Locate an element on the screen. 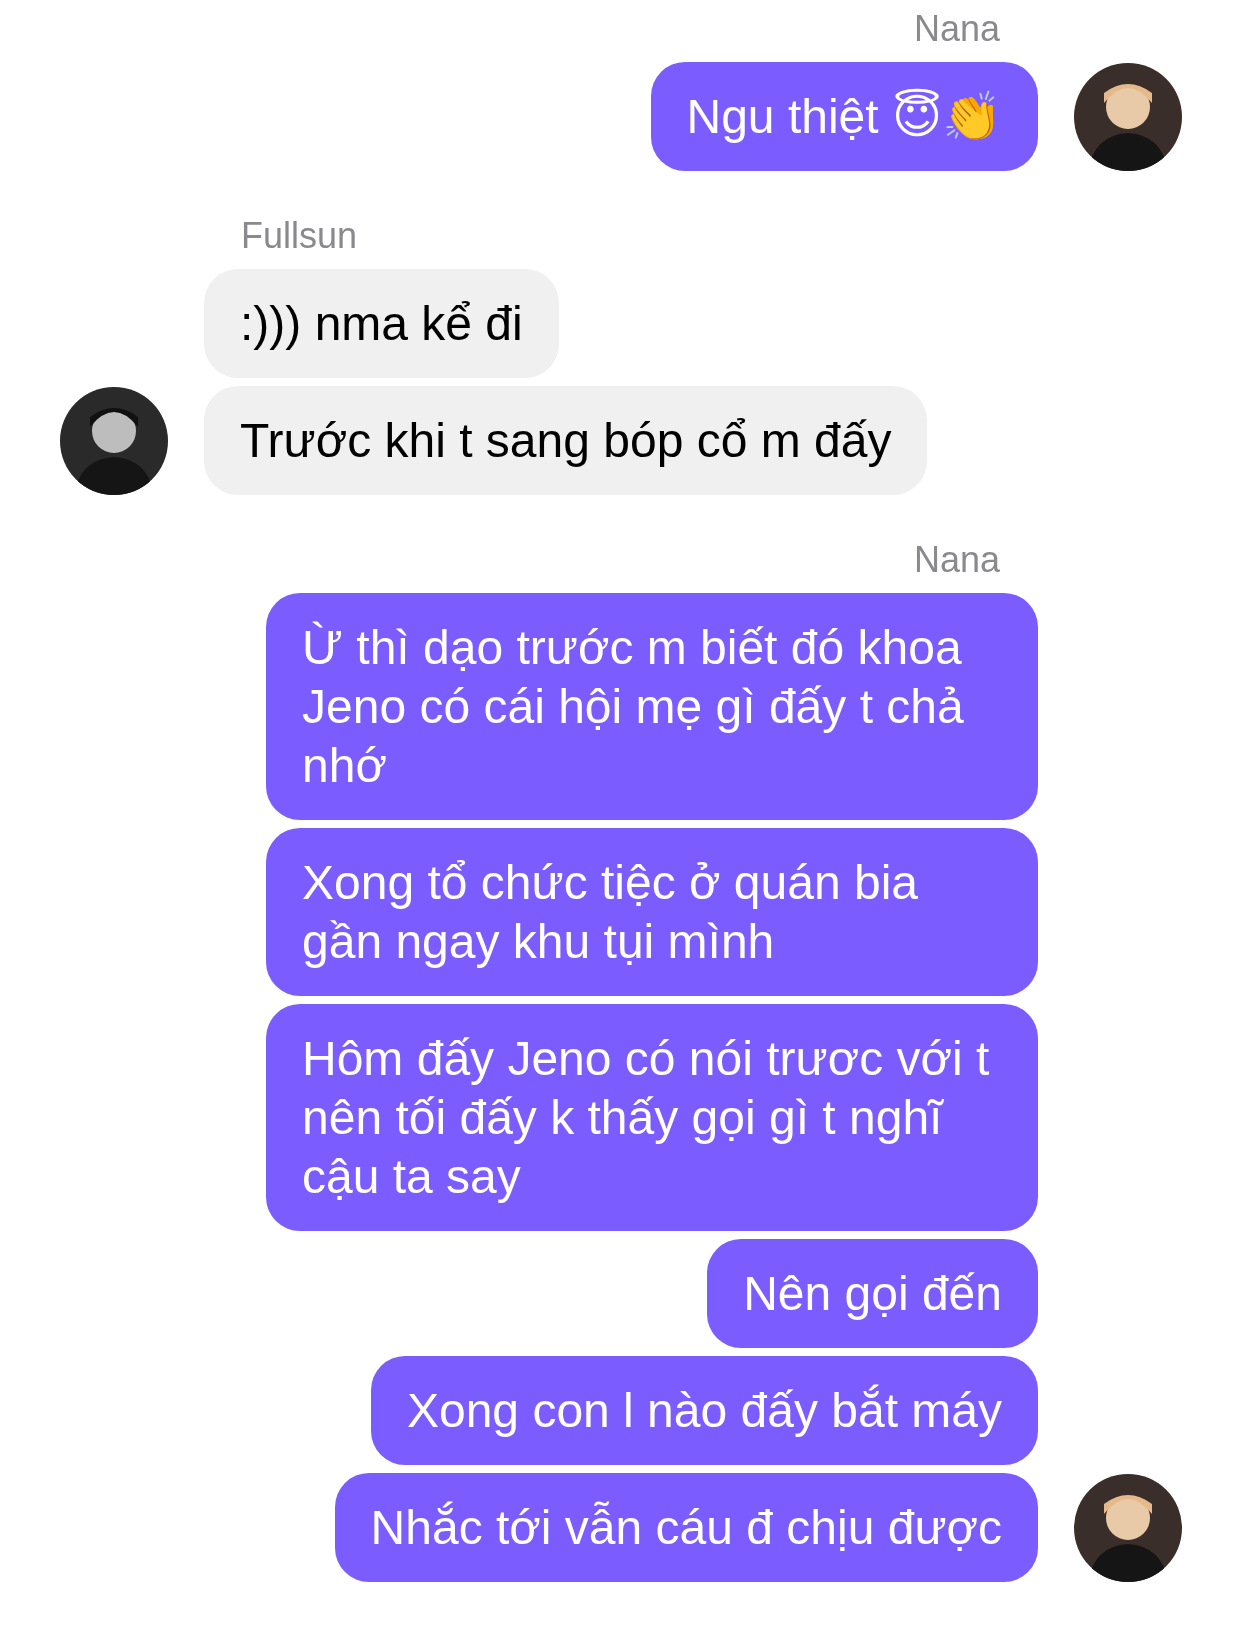 This screenshot has width=1242, height=1630. message-bubble: Trước khi t sang bóp cổ m đấy is located at coordinates (566, 440).